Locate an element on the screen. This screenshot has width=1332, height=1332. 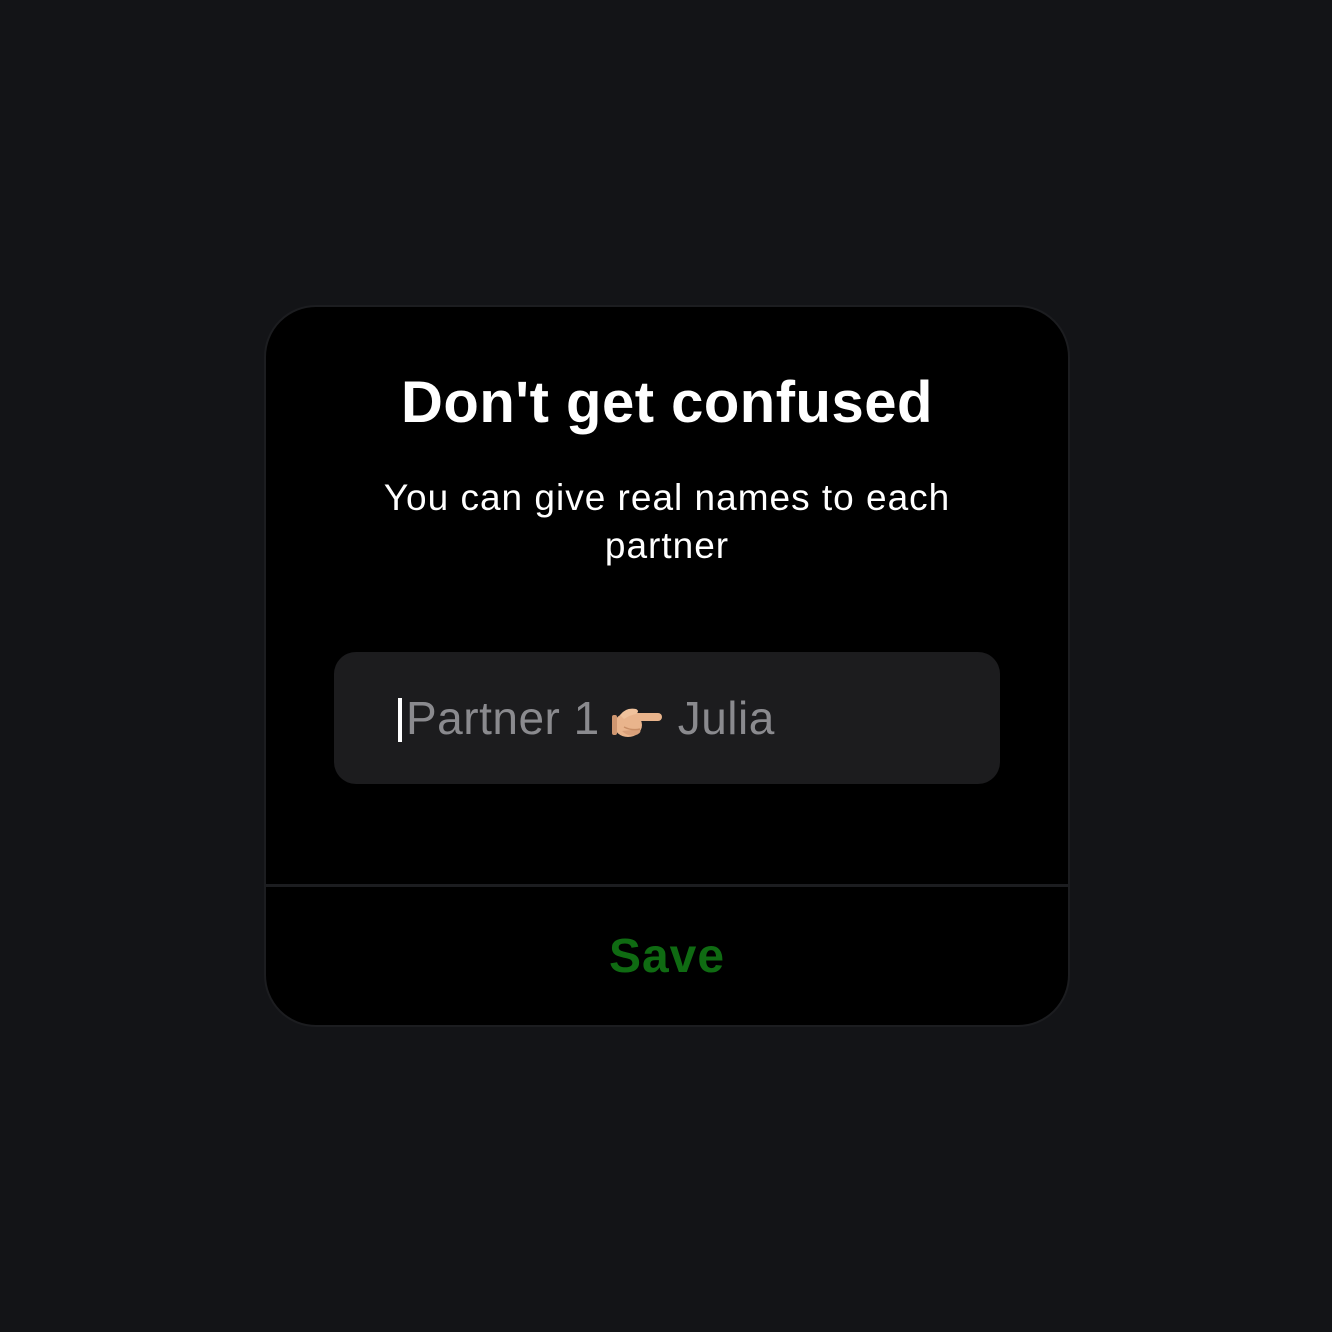
save-button: Save is located at coordinates (667, 956).